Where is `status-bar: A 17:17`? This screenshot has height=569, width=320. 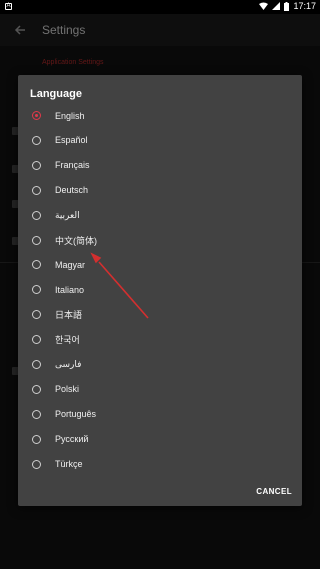 status-bar: A 17:17 is located at coordinates (160, 7).